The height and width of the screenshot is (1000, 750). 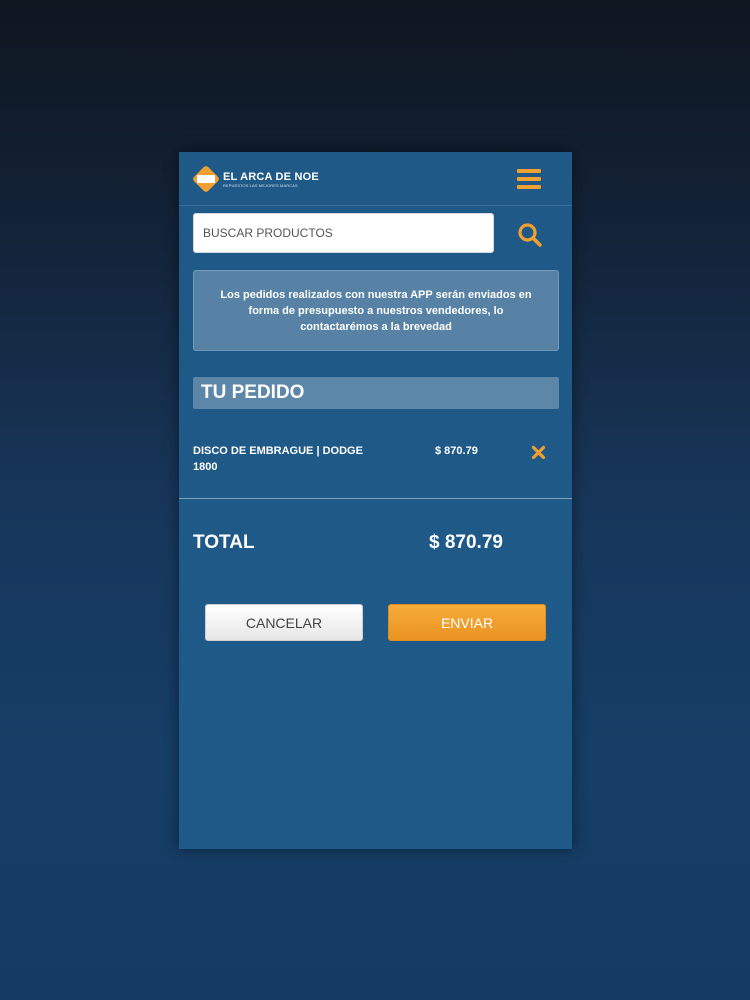 What do you see at coordinates (343, 233) in the screenshot?
I see `search-input` at bounding box center [343, 233].